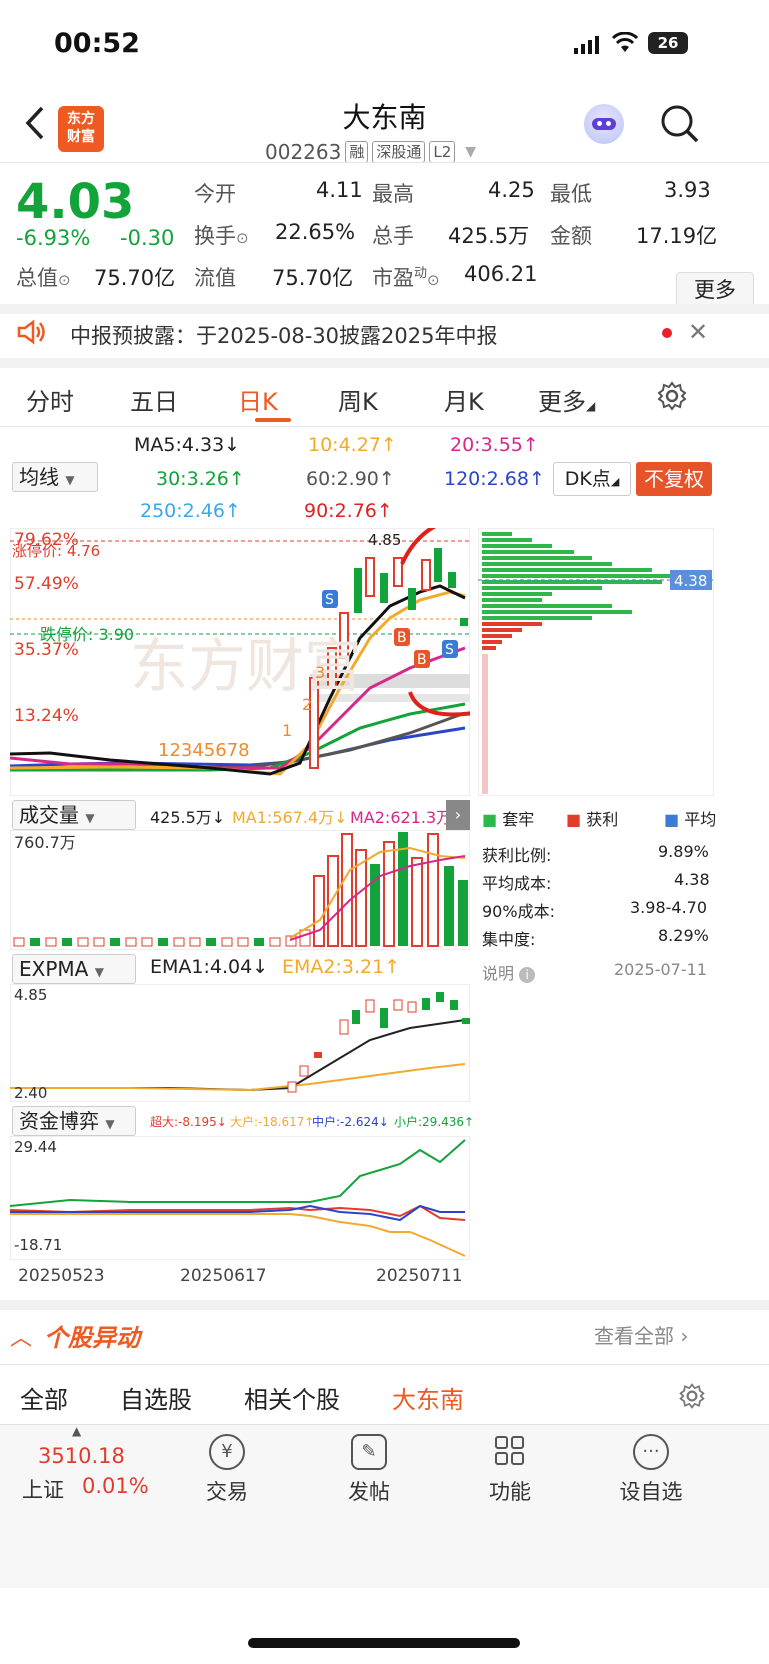 This screenshot has height=1664, width=769. I want to click on date-label-start: 20250523, so click(61, 1276).